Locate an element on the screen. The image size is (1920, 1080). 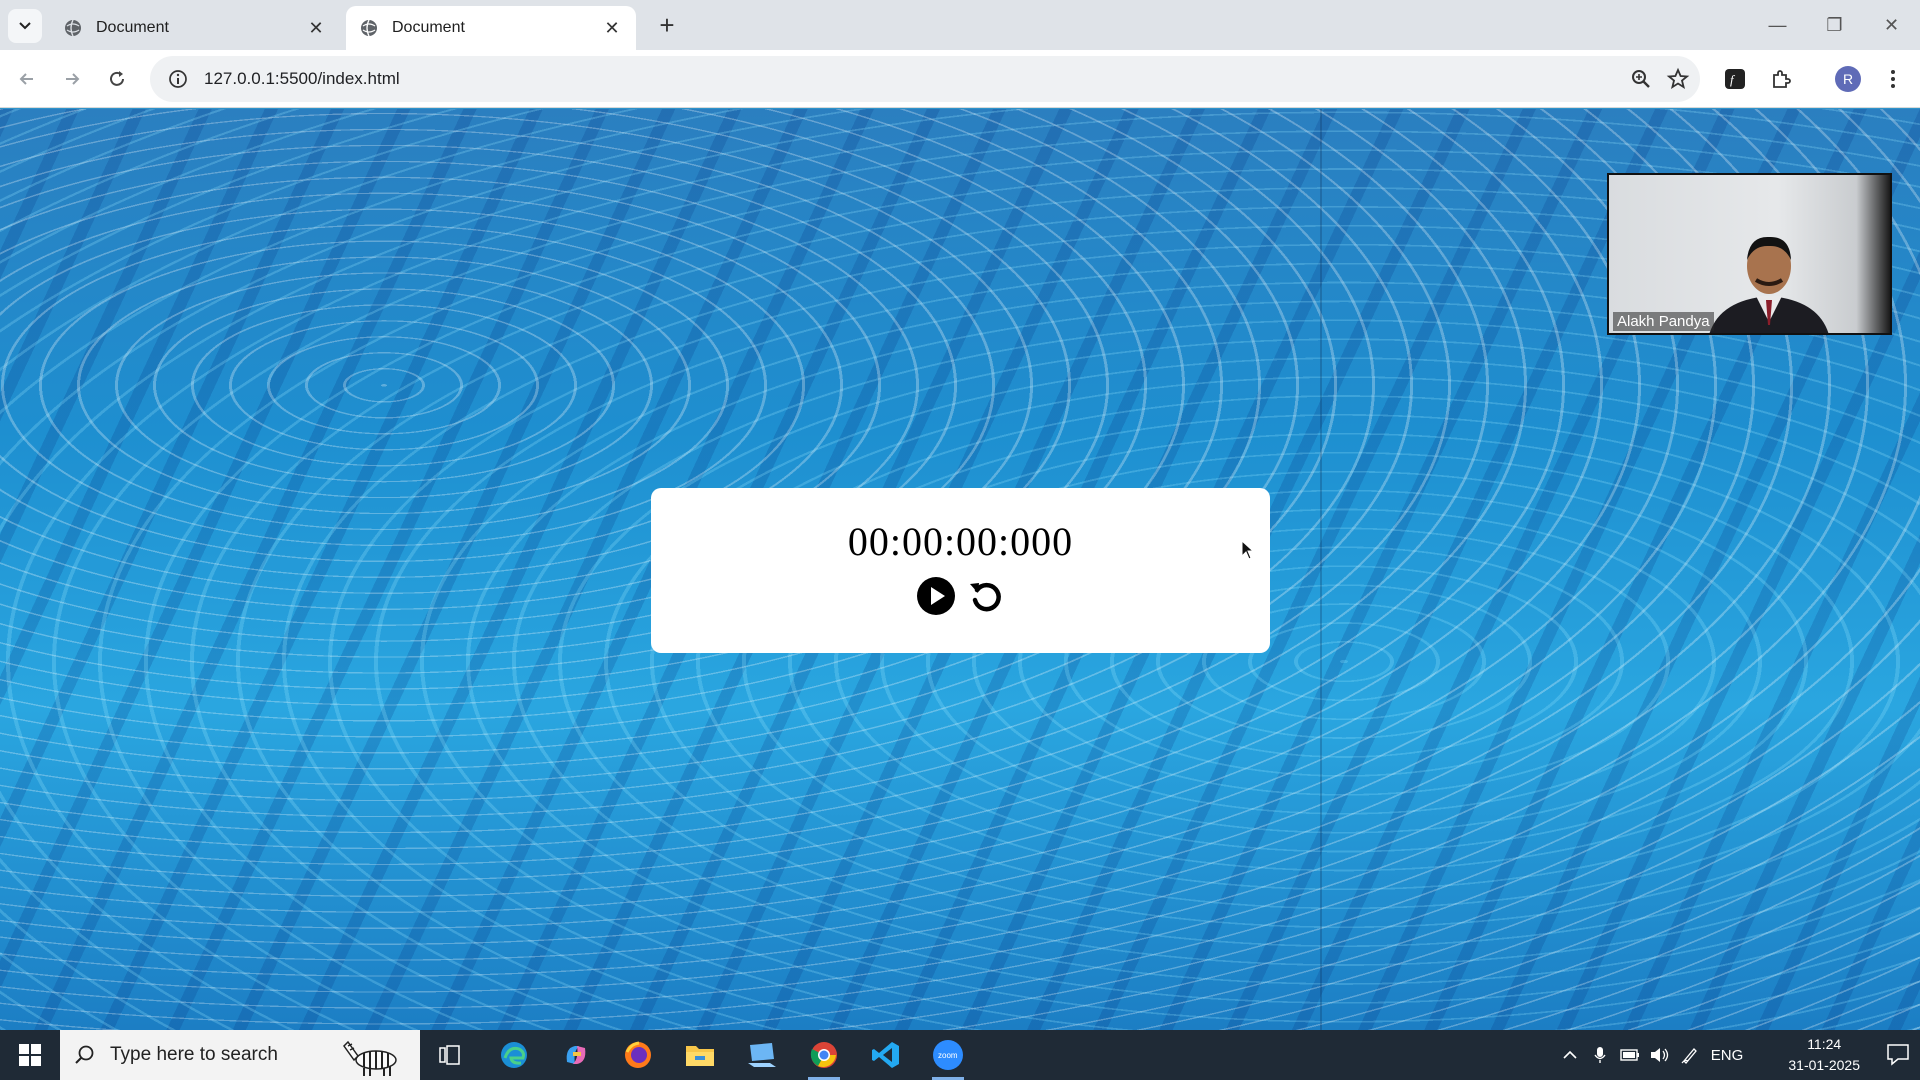
play-icon is located at coordinates (935, 596).